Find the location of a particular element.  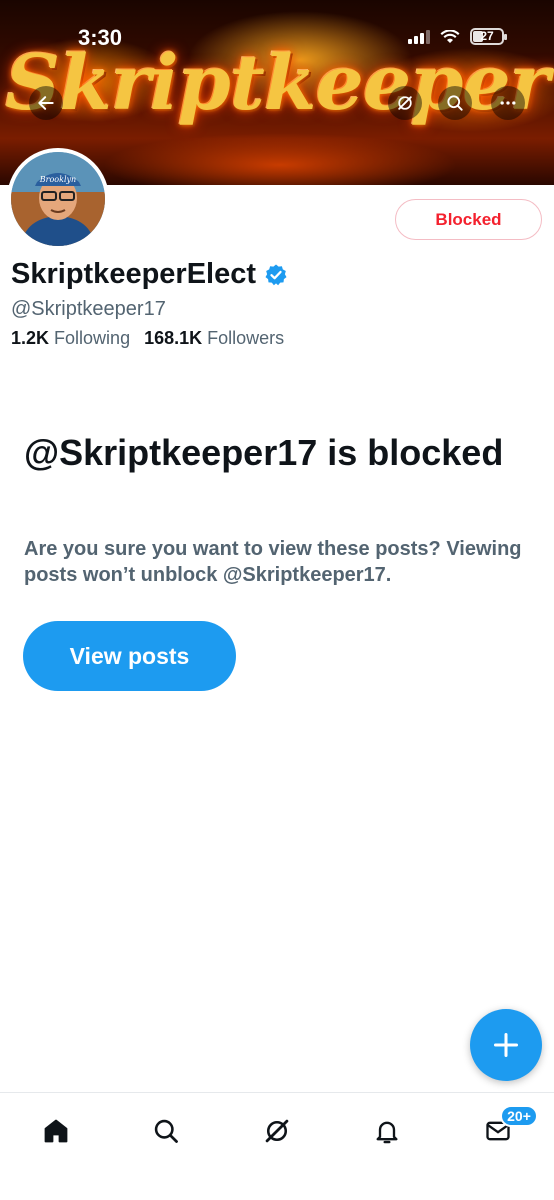

battery-icon: 27 is located at coordinates (488, 36).